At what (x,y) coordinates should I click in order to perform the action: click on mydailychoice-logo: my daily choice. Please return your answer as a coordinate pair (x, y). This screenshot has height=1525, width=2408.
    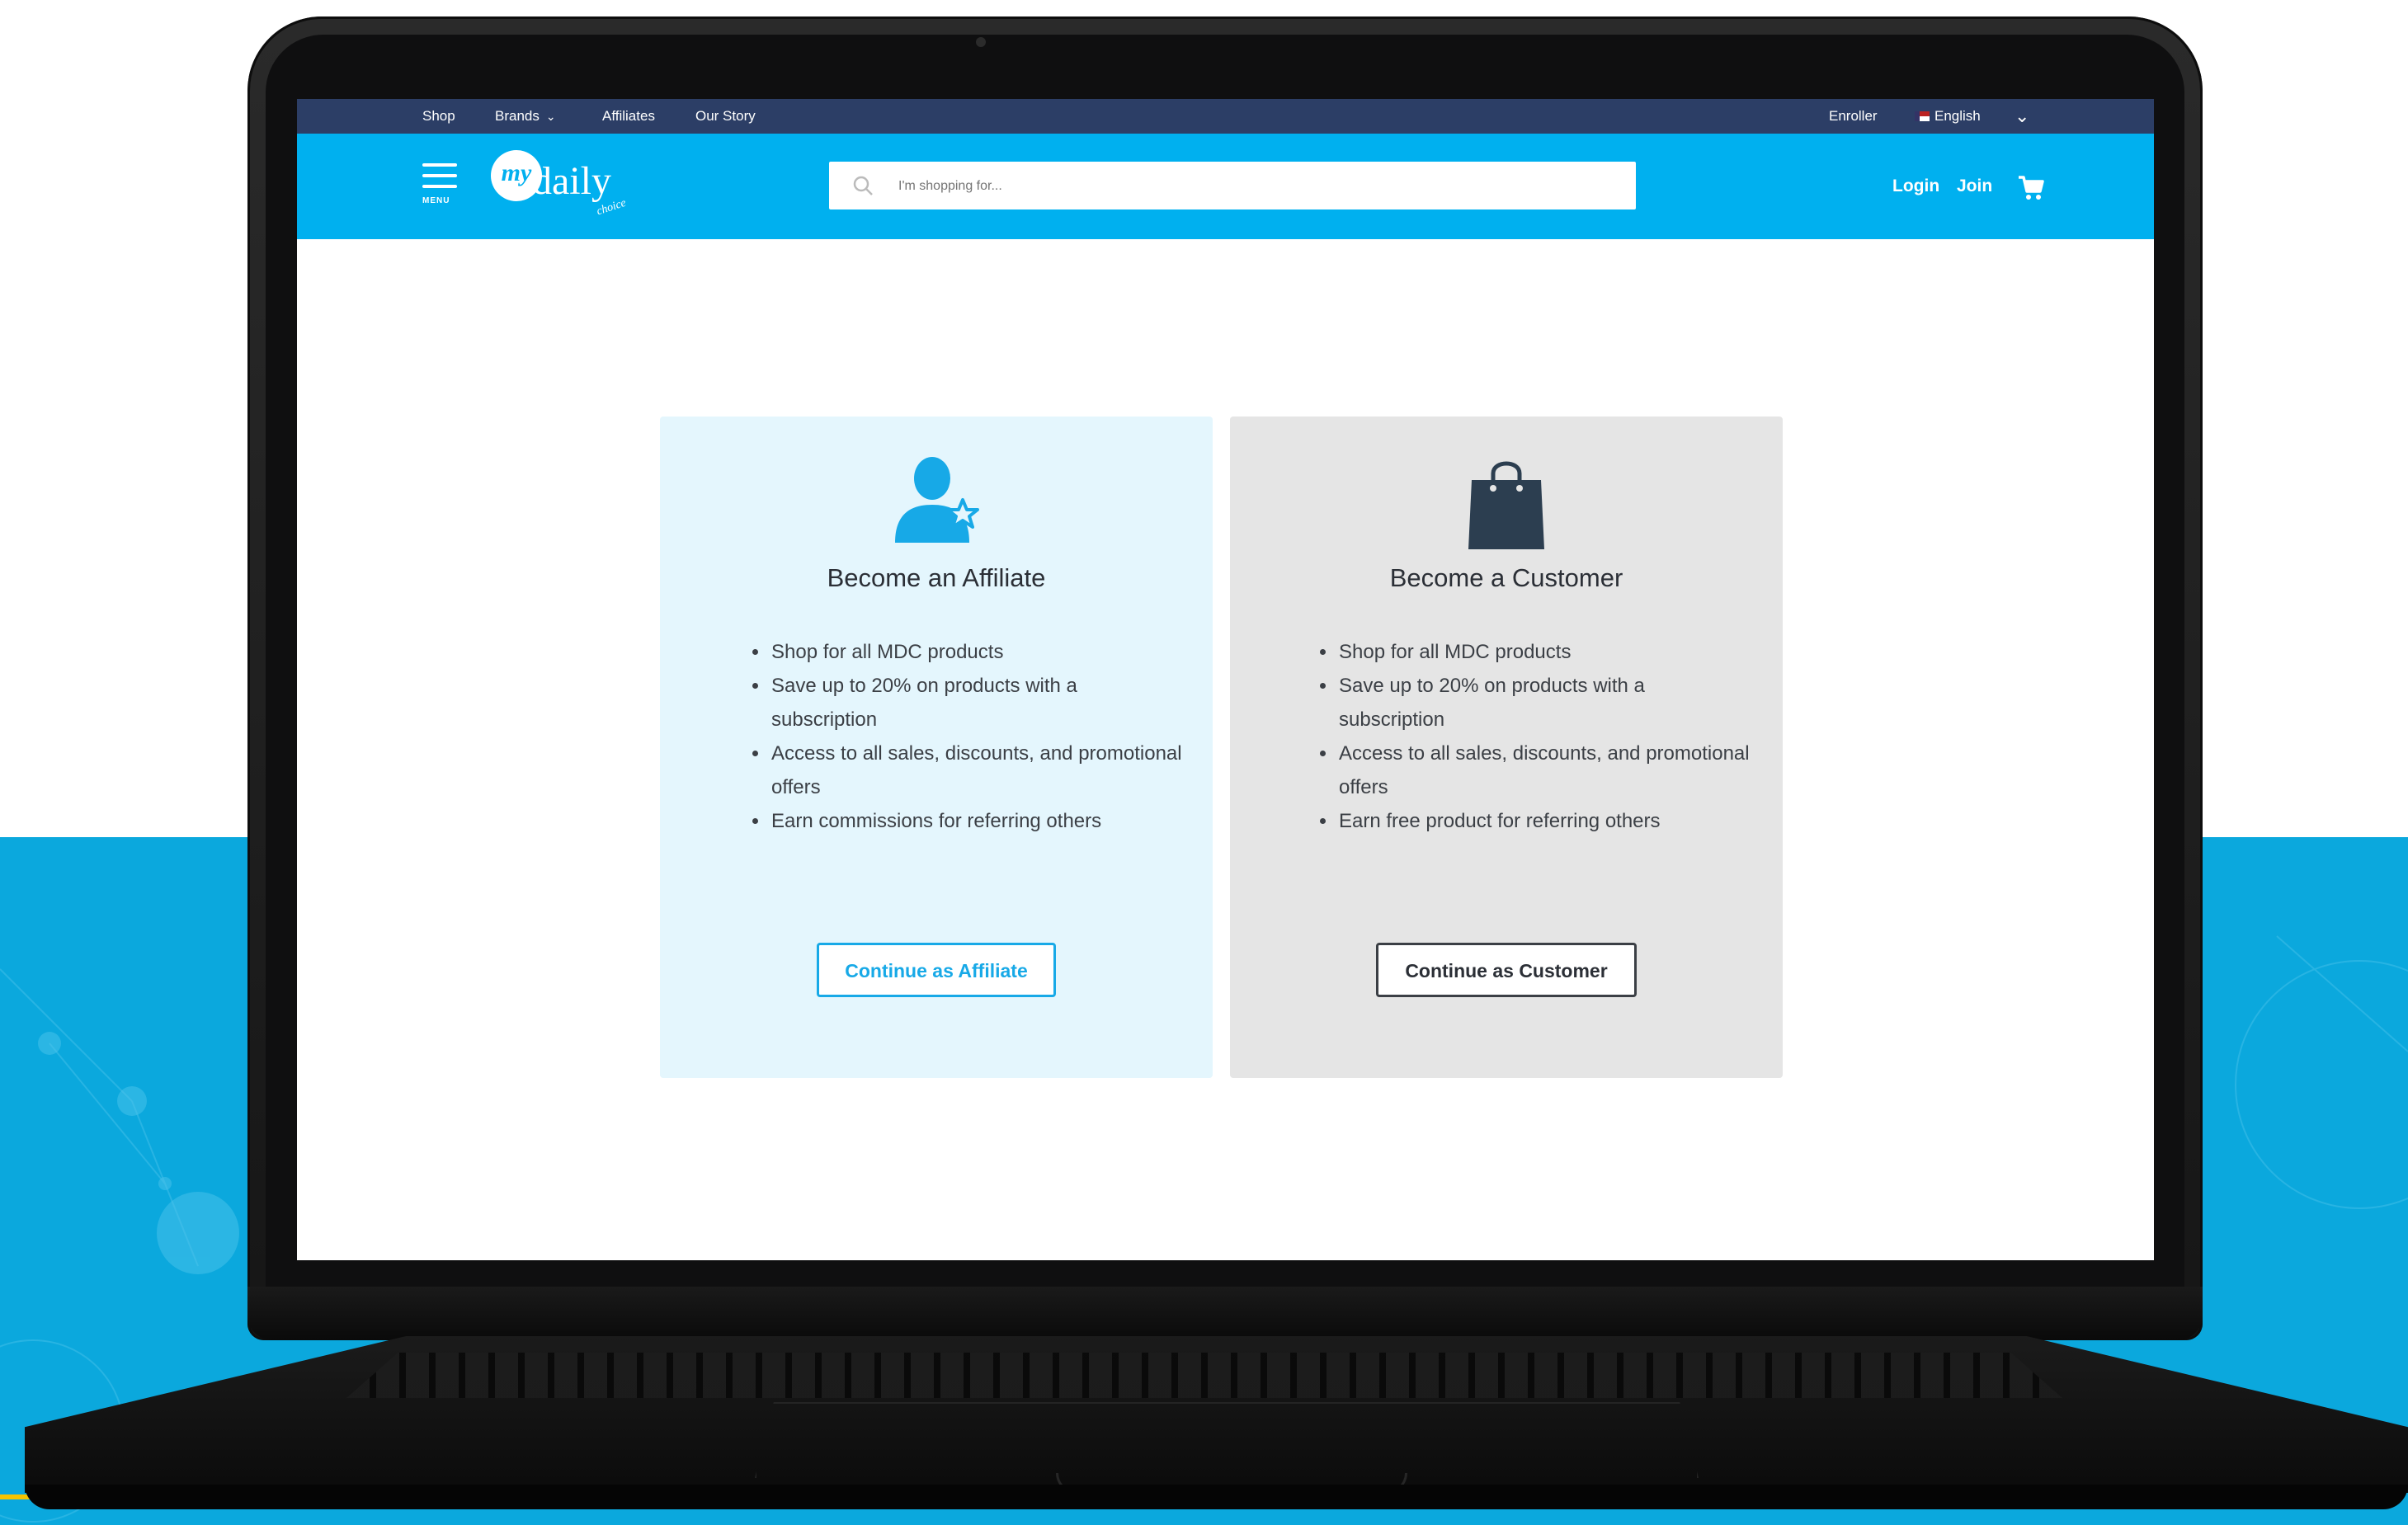
    Looking at the image, I should click on (573, 187).